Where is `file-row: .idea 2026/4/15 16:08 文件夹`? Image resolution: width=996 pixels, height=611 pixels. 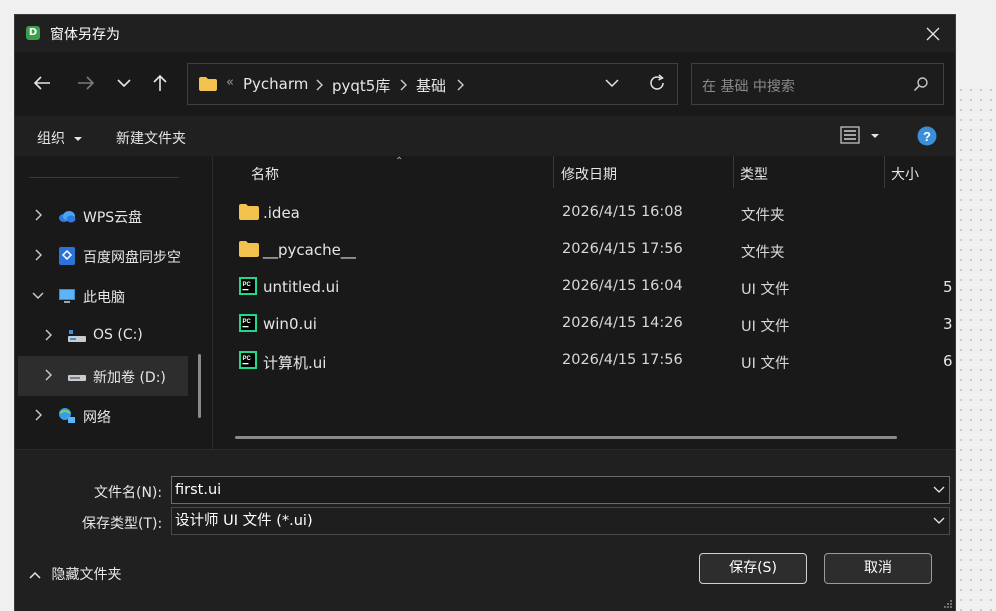 file-row: .idea 2026/4/15 16:08 文件夹 is located at coordinates (584, 212).